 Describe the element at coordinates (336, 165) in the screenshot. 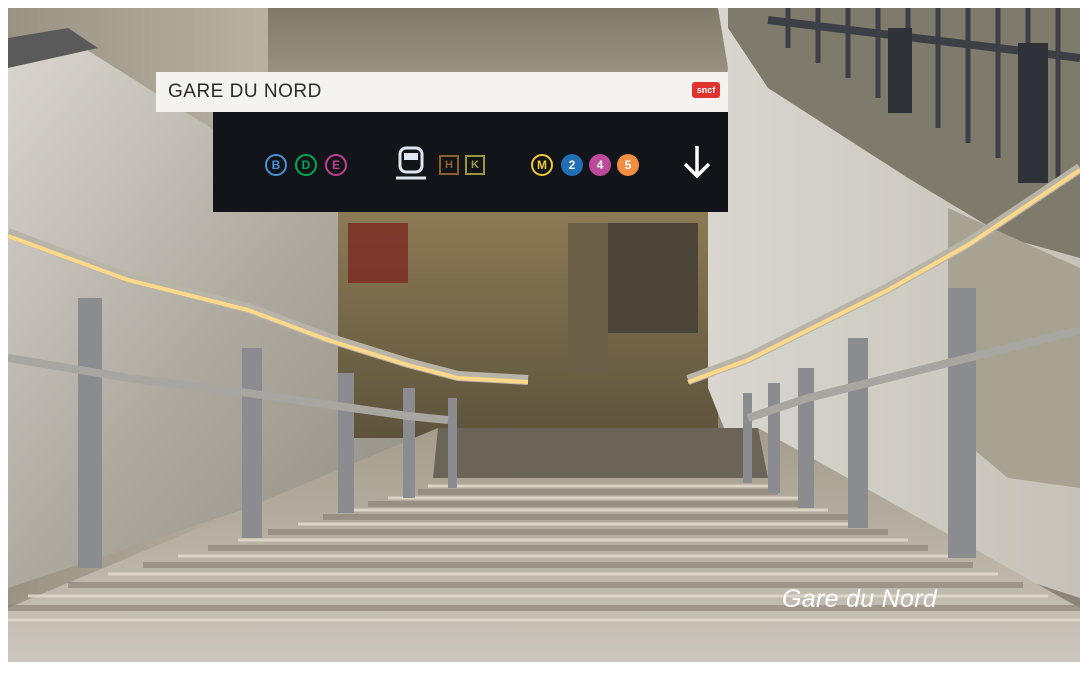

I see `rer-line-badge: E` at that location.